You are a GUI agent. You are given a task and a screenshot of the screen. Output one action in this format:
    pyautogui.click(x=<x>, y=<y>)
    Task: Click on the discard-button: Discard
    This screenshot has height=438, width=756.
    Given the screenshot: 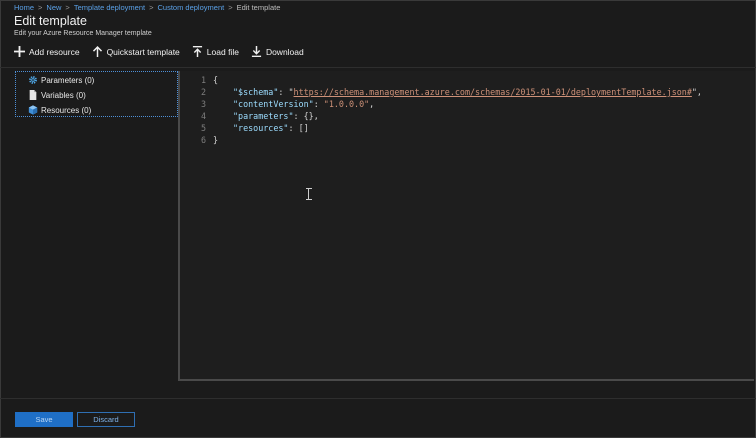 What is the action you would take?
    pyautogui.click(x=106, y=419)
    